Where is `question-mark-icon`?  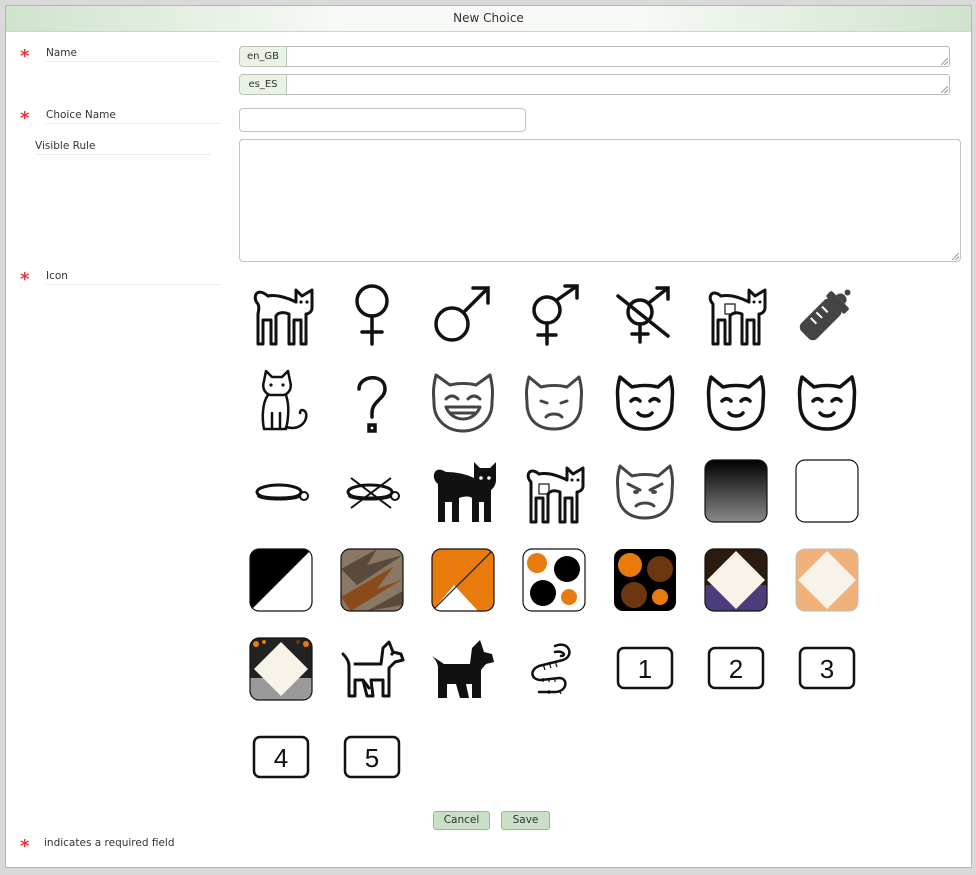 question-mark-icon is located at coordinates (372, 402).